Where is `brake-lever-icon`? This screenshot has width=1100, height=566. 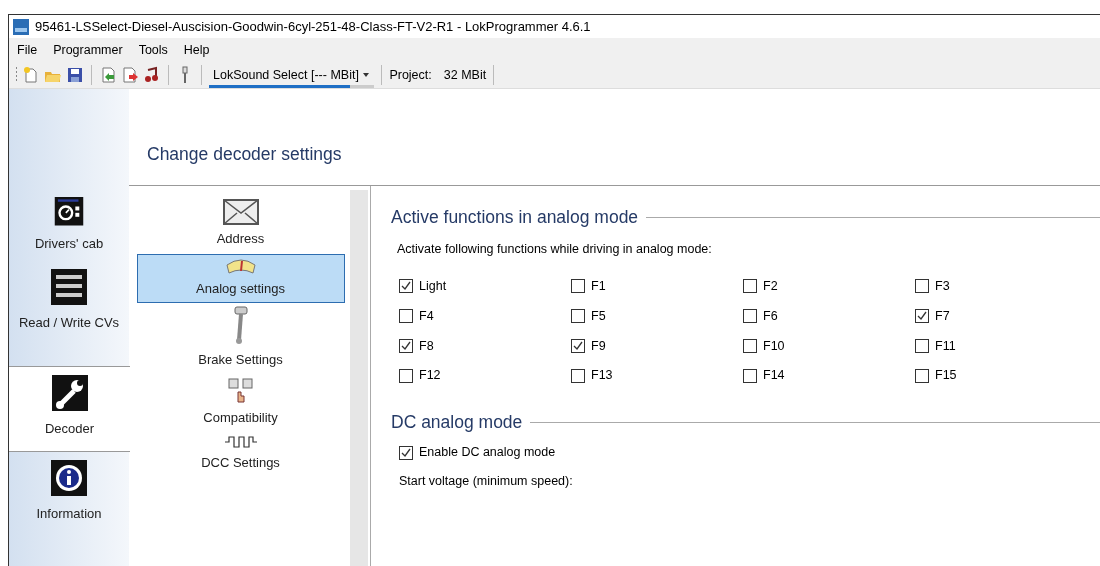
brake-lever-icon is located at coordinates (240, 326).